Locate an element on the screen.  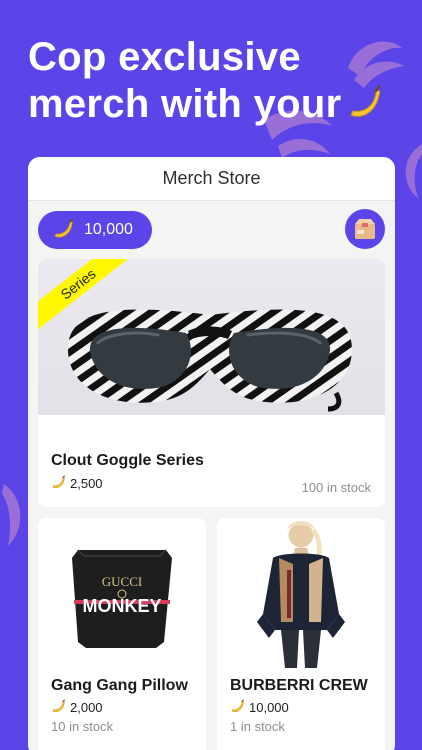
pillow-print-top: GUCCI is located at coordinates (122, 581).